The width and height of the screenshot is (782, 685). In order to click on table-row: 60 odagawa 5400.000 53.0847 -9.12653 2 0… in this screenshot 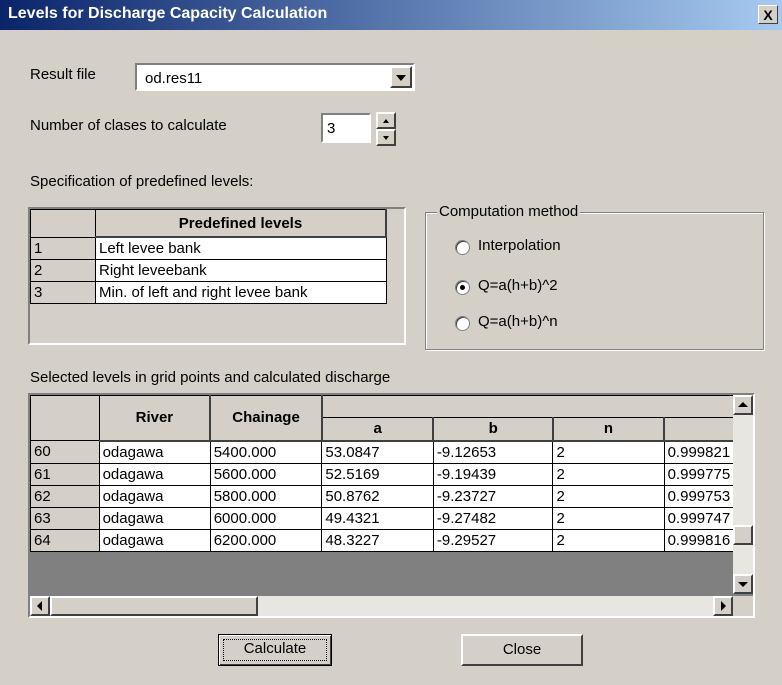, I will do `click(391, 452)`.